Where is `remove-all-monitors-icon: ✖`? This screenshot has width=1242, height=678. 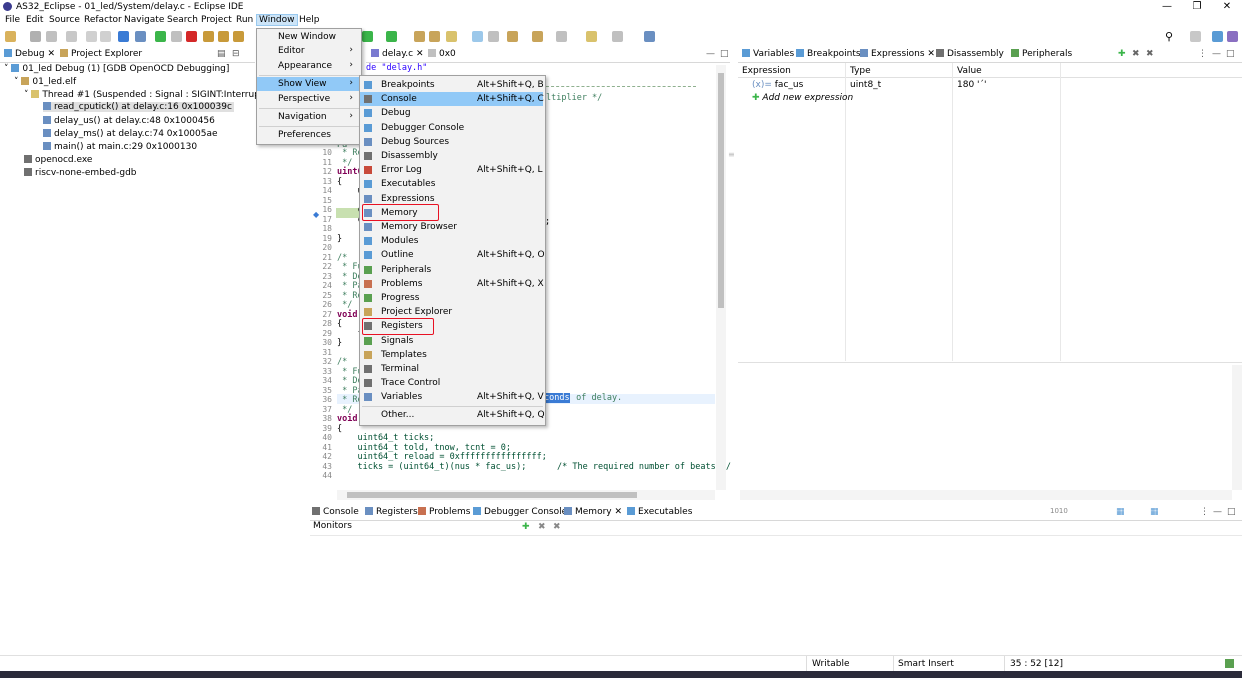
remove-all-monitors-icon: ✖ is located at coordinates (557, 527).